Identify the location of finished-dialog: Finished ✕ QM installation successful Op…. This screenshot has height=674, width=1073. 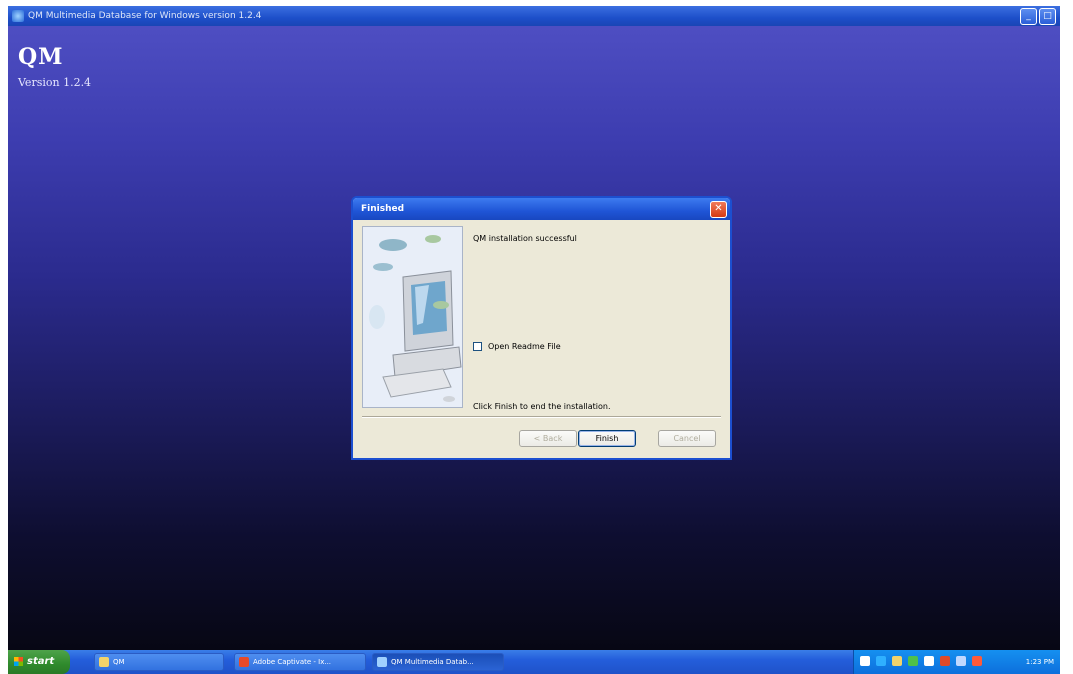
(541, 328).